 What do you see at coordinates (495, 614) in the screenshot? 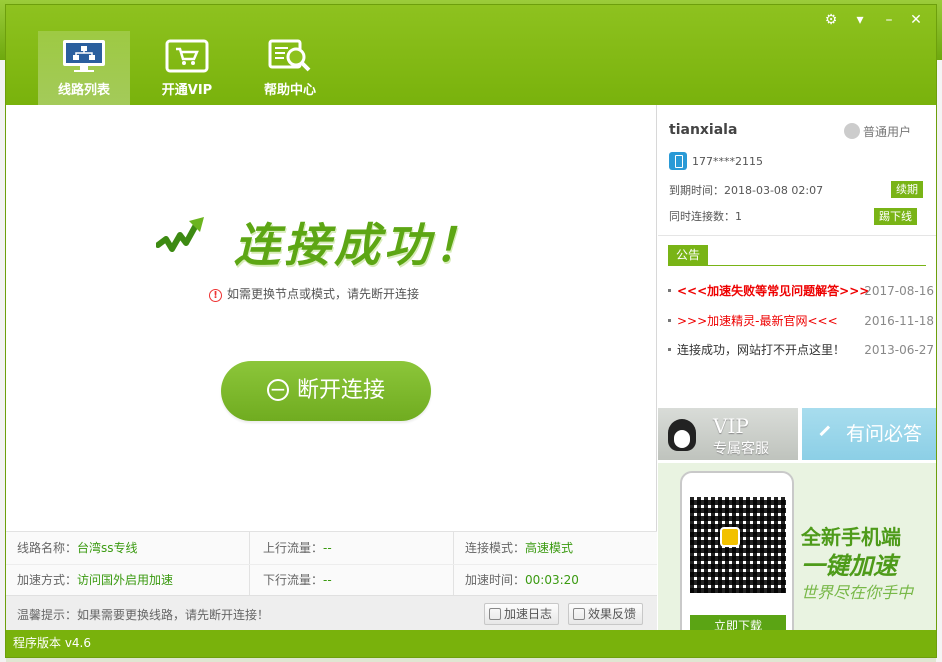
I see `log-icon` at bounding box center [495, 614].